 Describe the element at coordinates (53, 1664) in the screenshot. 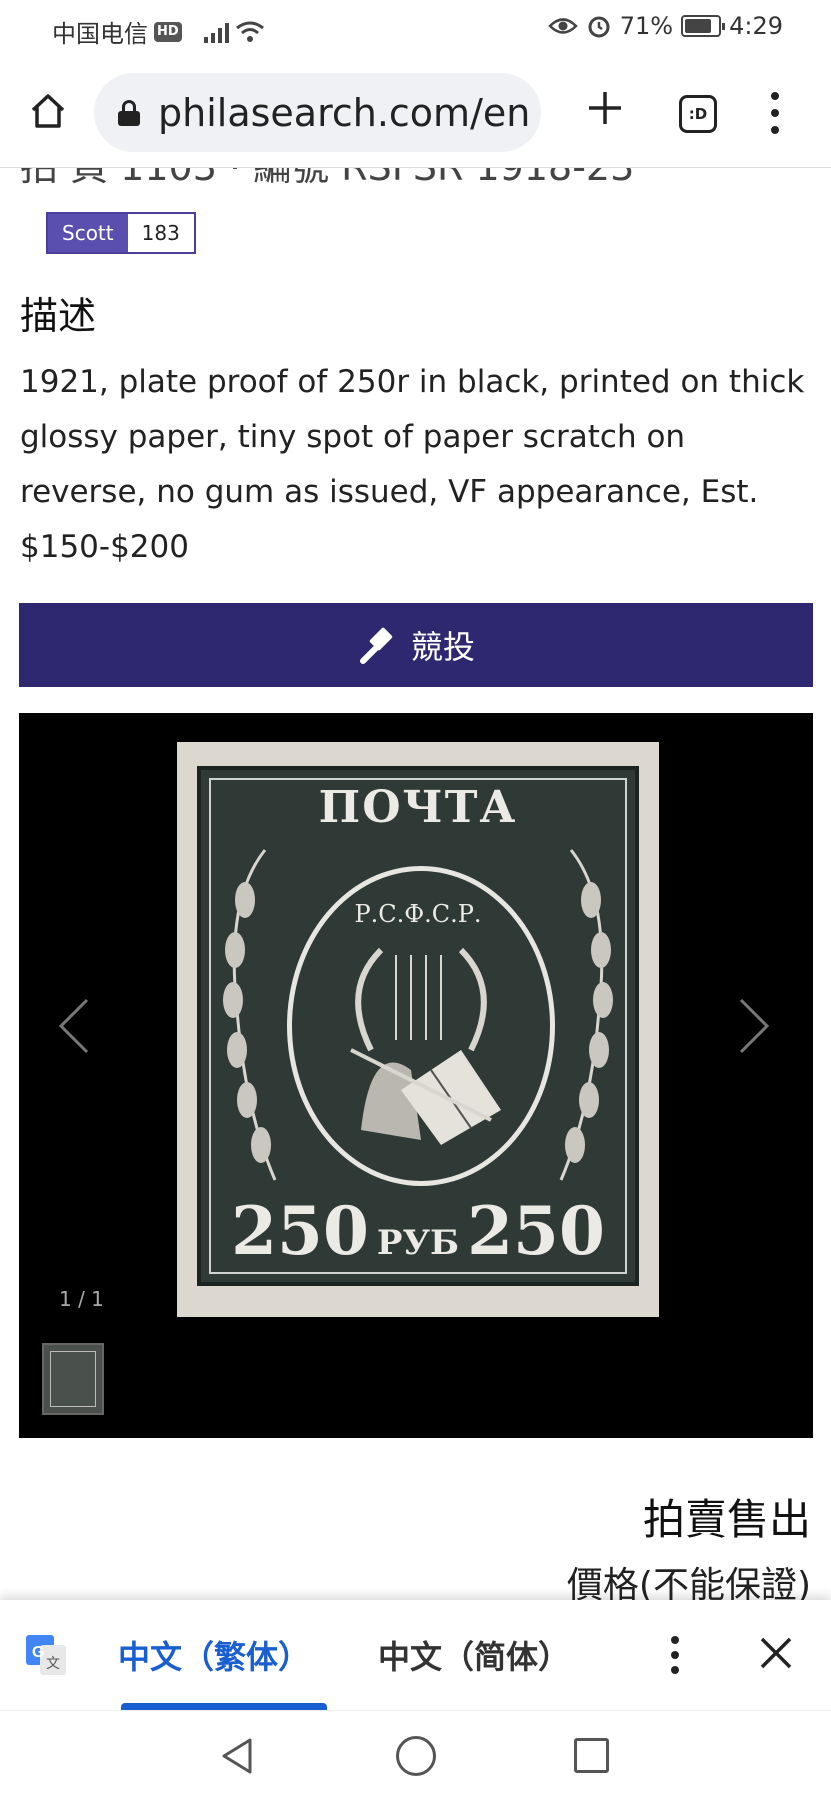

I see `svg-text: 文` at that location.